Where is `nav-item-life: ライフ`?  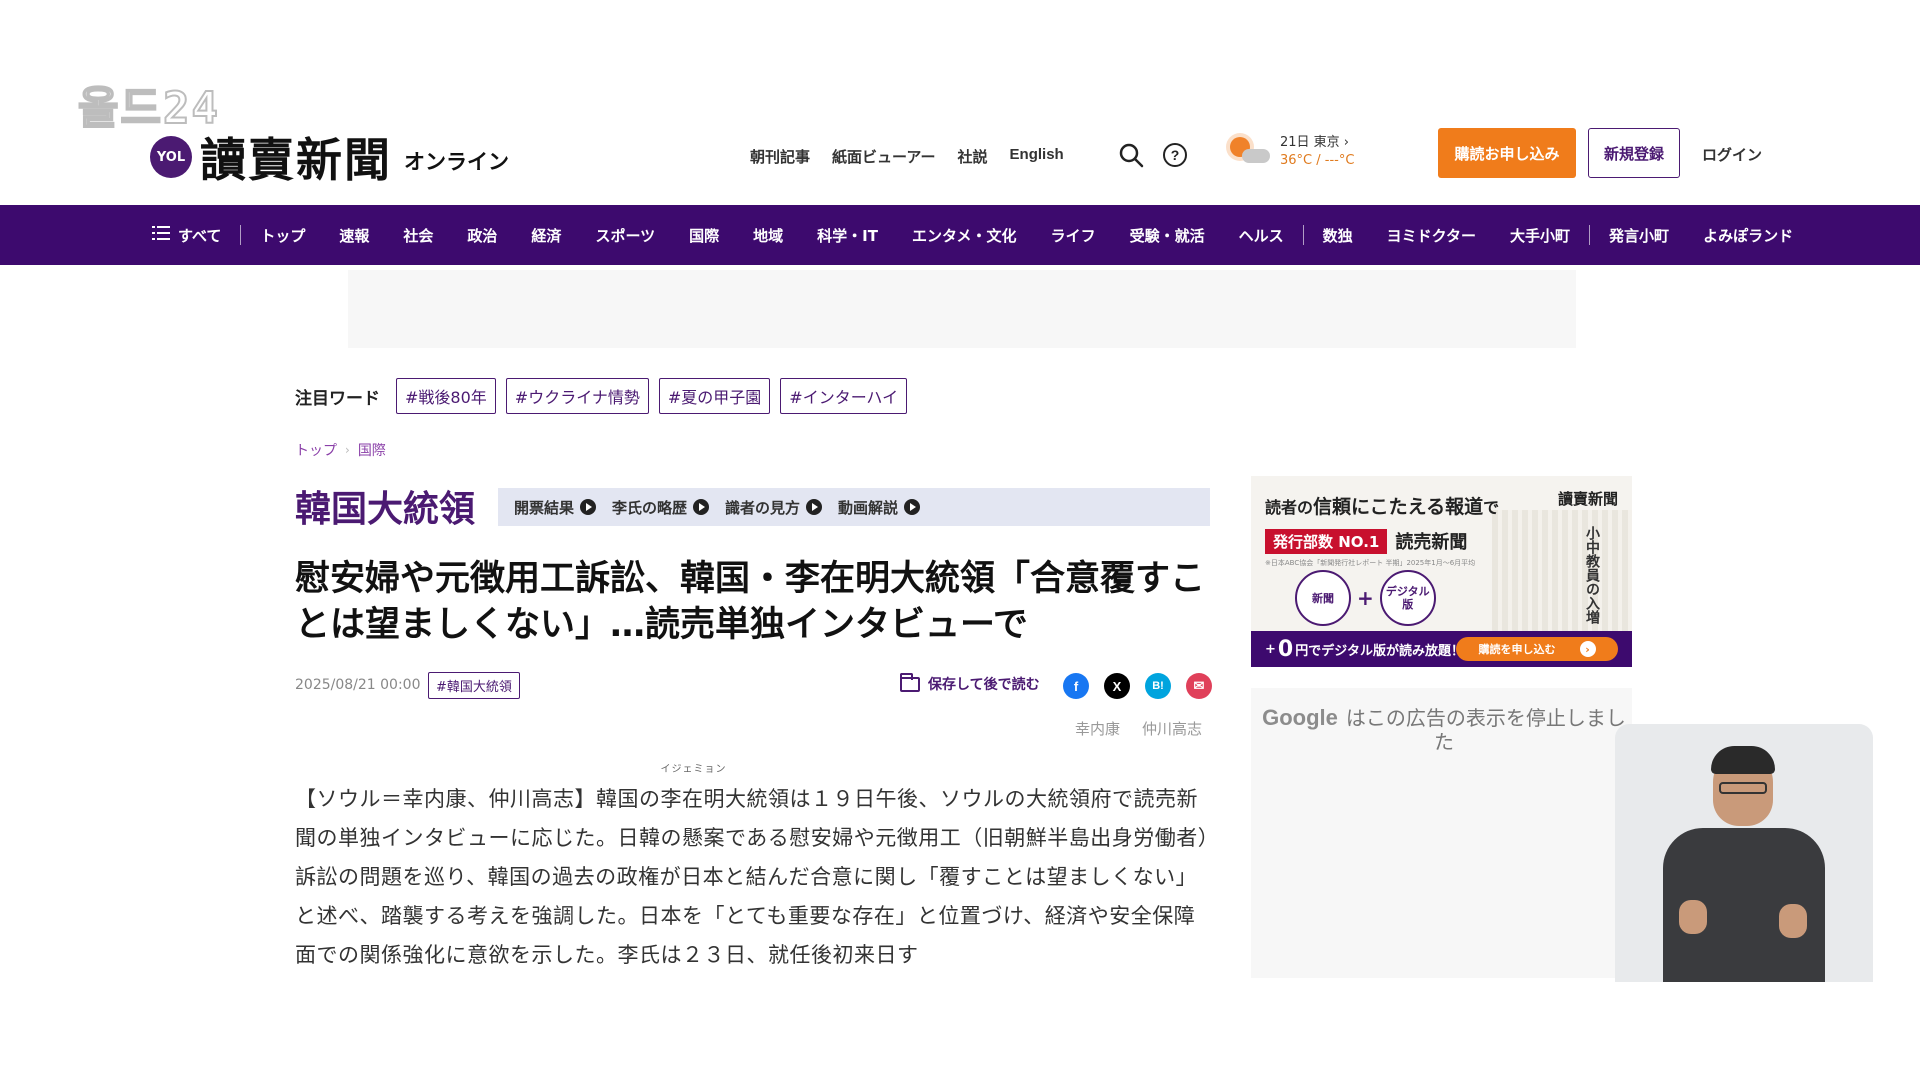 nav-item-life: ライフ is located at coordinates (1073, 235).